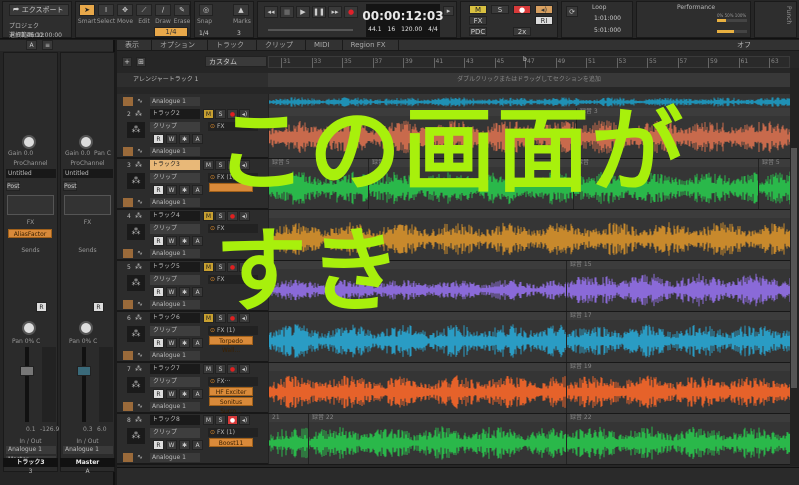 Image resolution: width=799 pixels, height=485 pixels. What do you see at coordinates (371, 45) in the screenshot?
I see `menu-5: Region FX` at bounding box center [371, 45].